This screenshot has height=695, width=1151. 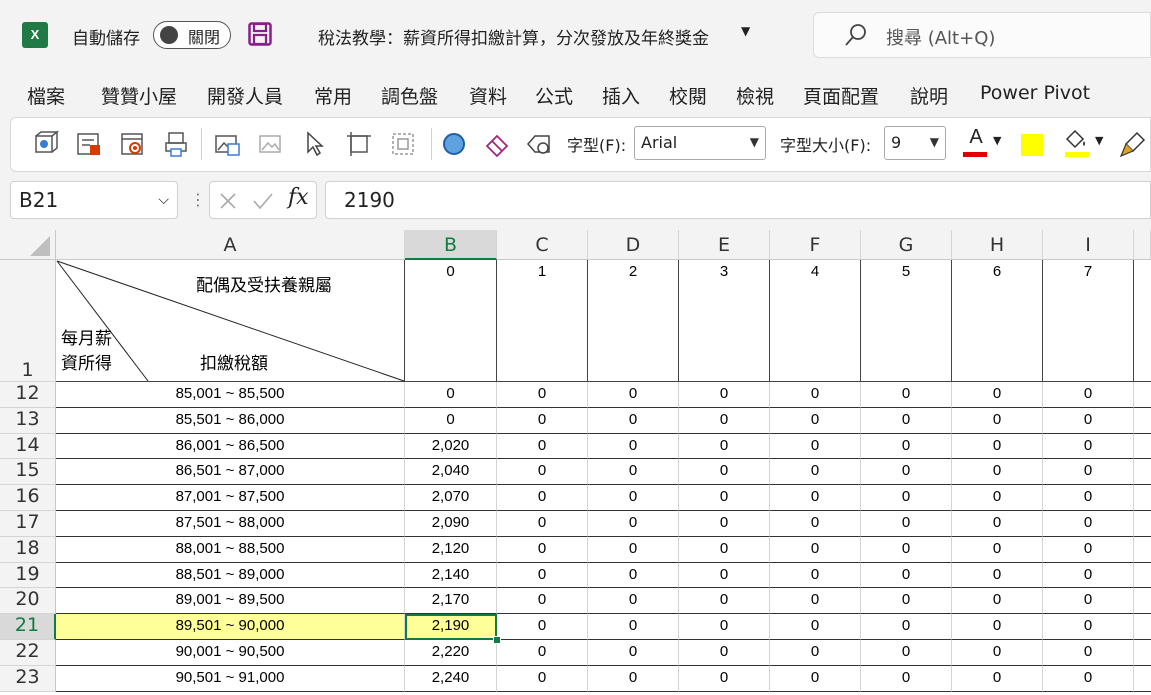 What do you see at coordinates (497, 144) in the screenshot?
I see `eraser-icon` at bounding box center [497, 144].